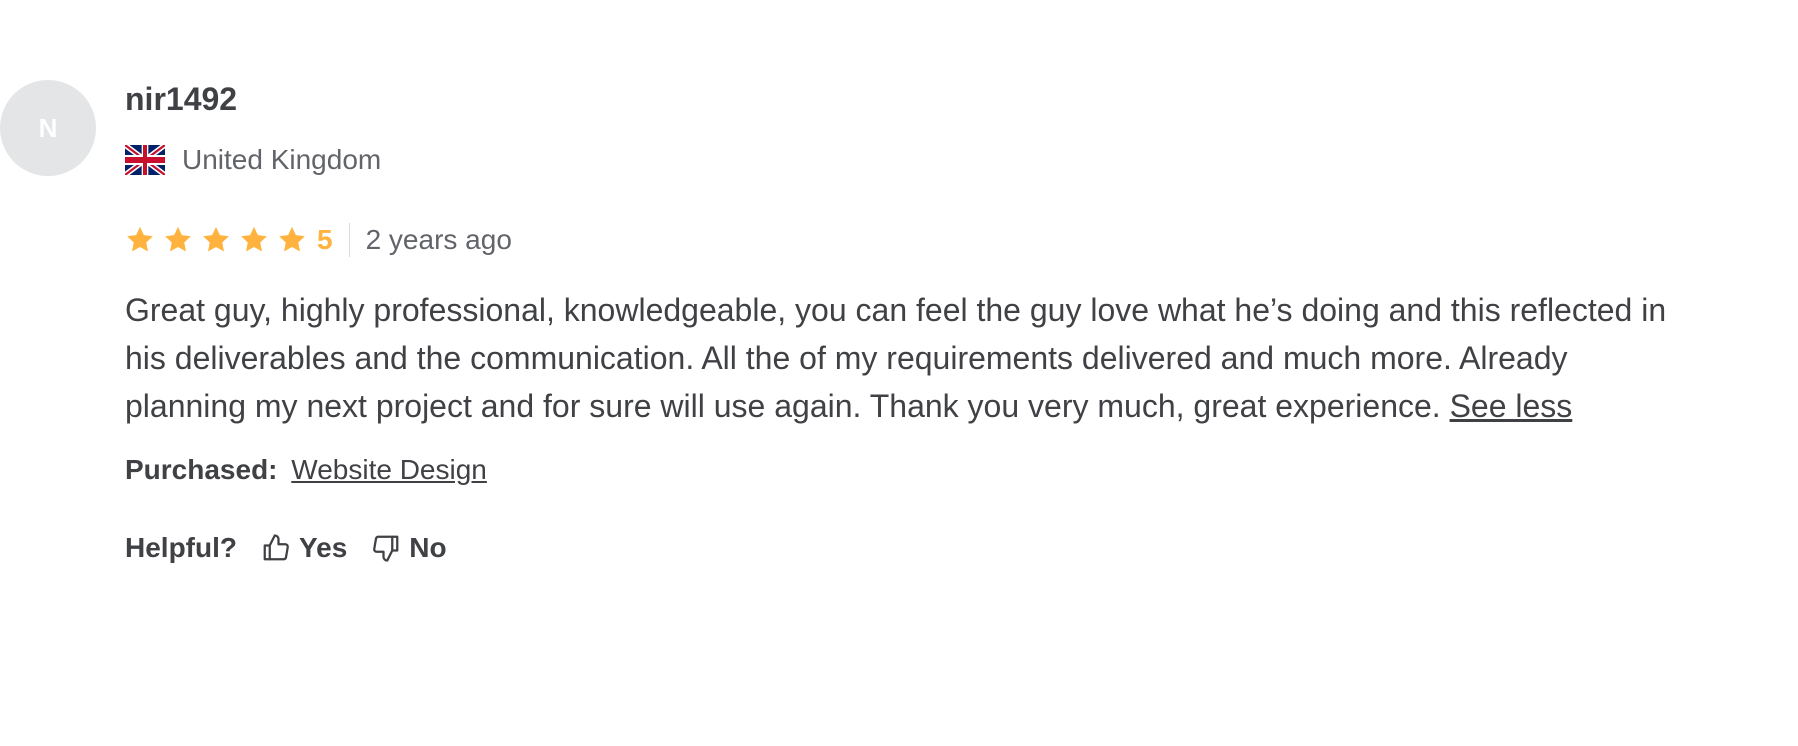  I want to click on helpful-yes-label: Yes, so click(323, 547).